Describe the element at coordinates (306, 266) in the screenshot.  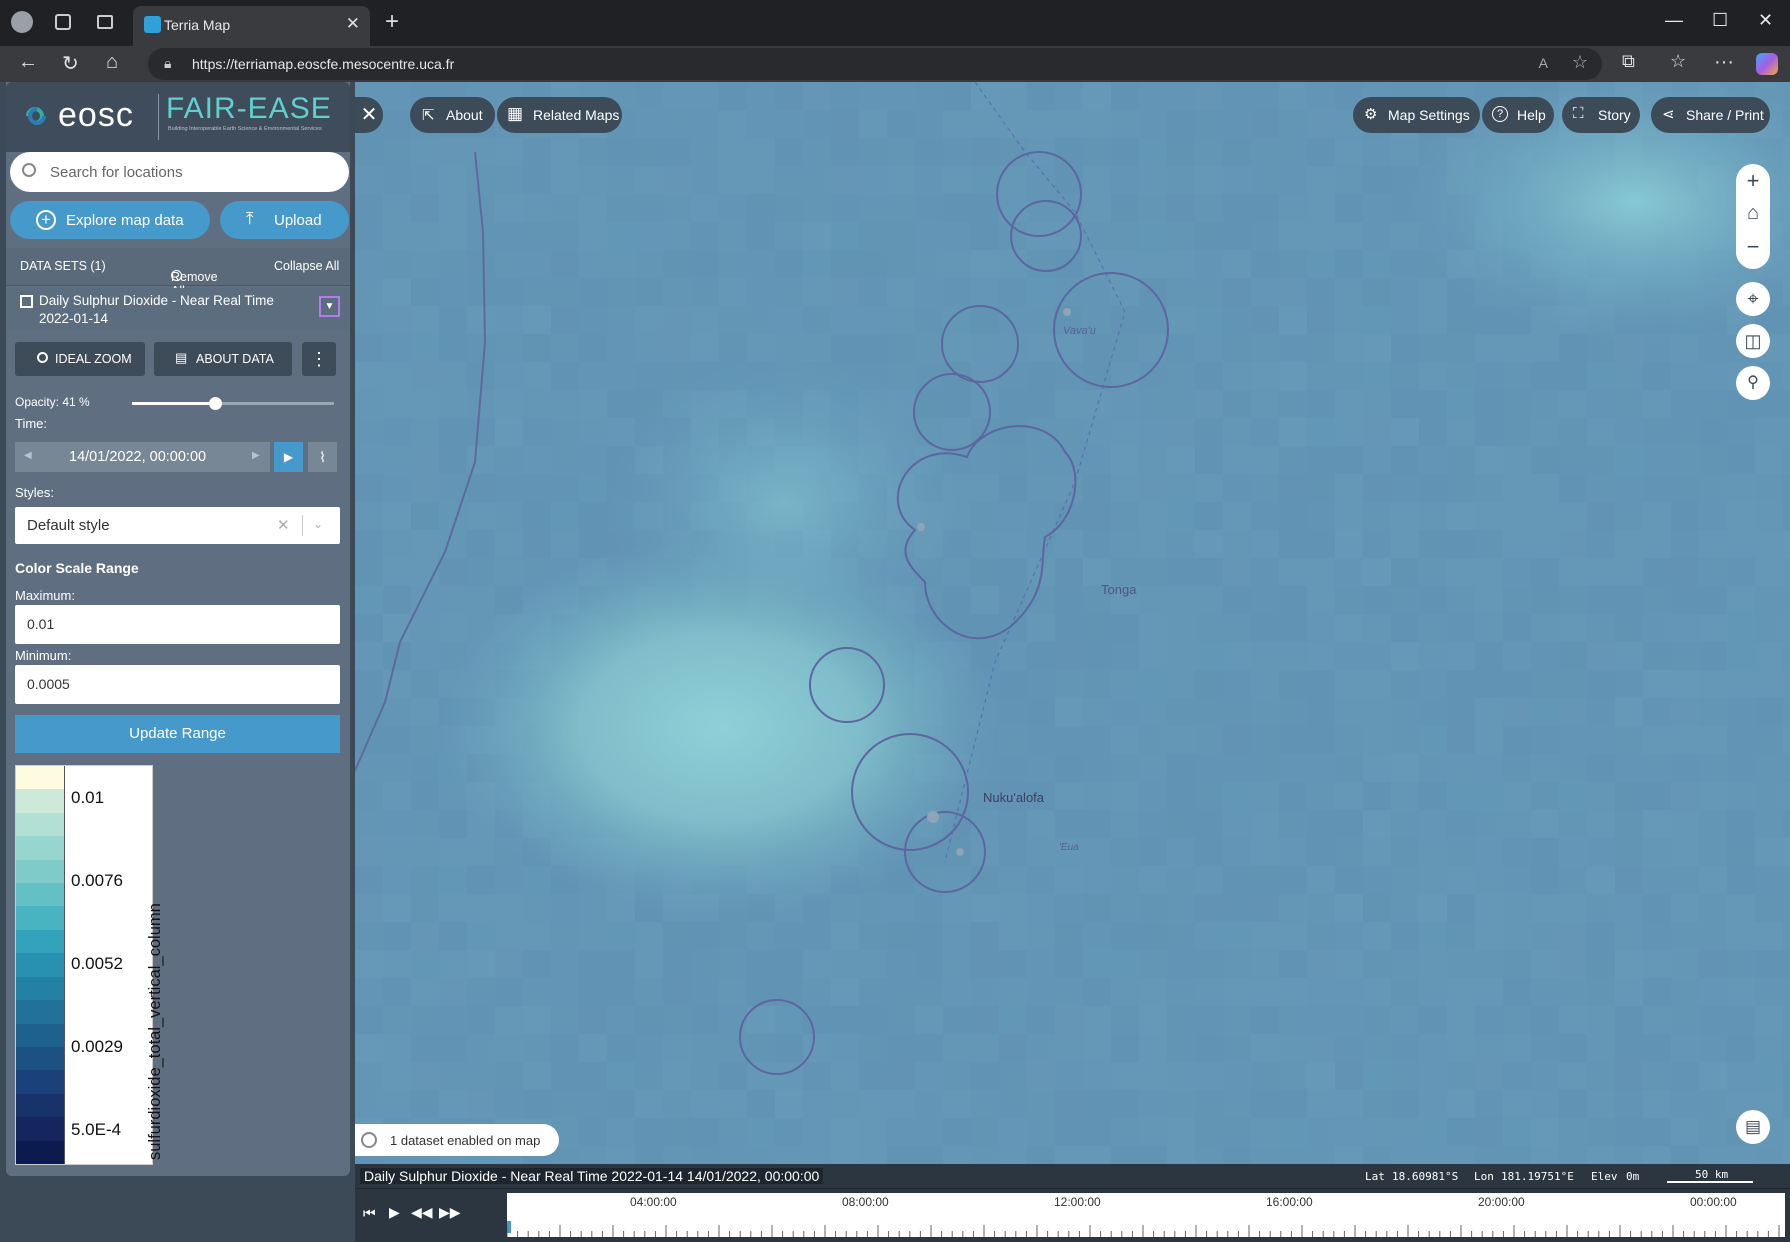
I see `collapse-all-button: Collapse All` at that location.